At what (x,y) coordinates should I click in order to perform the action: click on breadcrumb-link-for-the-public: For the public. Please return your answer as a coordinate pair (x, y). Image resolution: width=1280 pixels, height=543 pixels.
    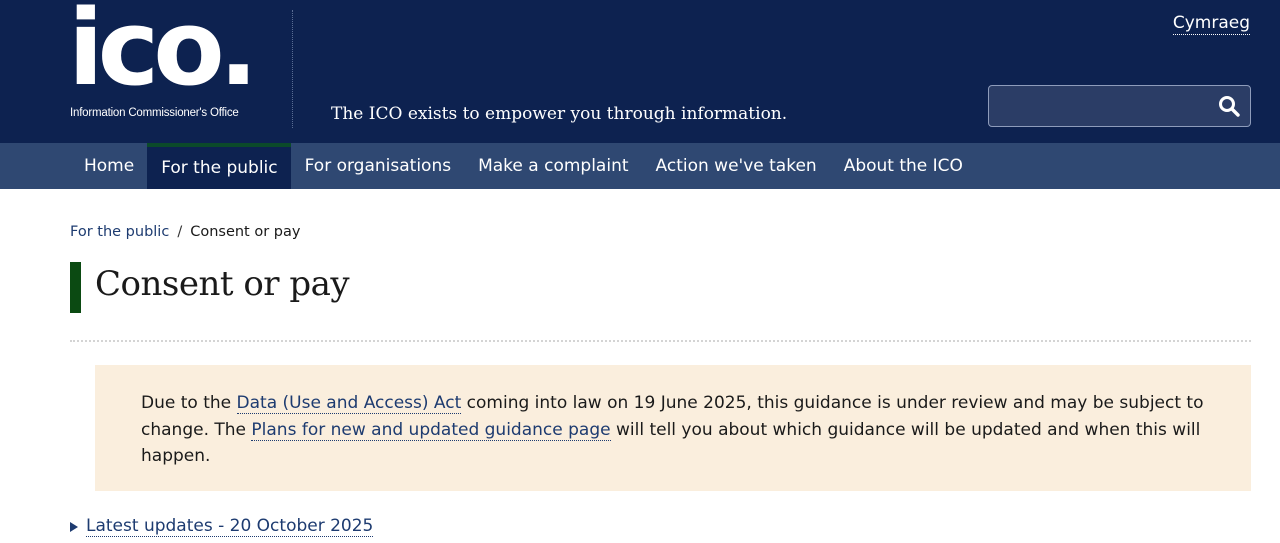
    Looking at the image, I should click on (119, 232).